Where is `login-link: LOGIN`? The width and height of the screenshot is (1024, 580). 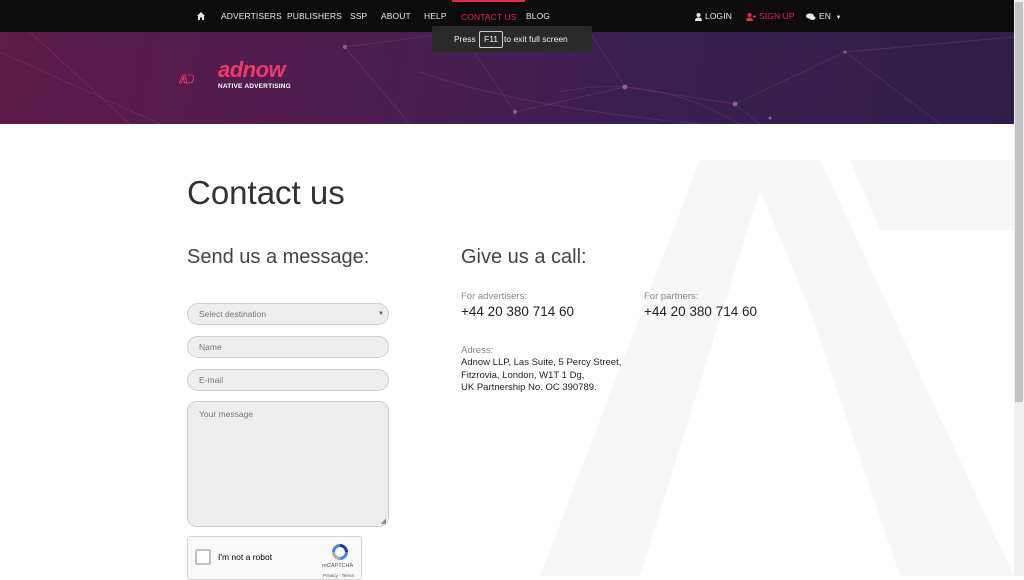 login-link: LOGIN is located at coordinates (713, 16).